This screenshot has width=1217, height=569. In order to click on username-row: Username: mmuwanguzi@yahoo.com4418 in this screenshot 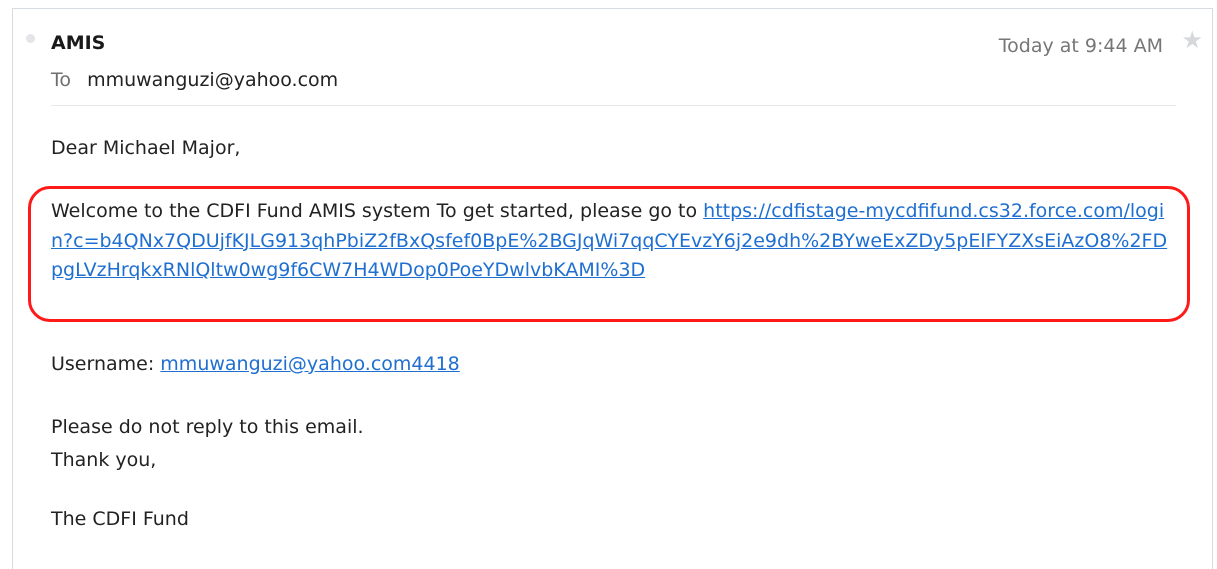, I will do `click(255, 364)`.